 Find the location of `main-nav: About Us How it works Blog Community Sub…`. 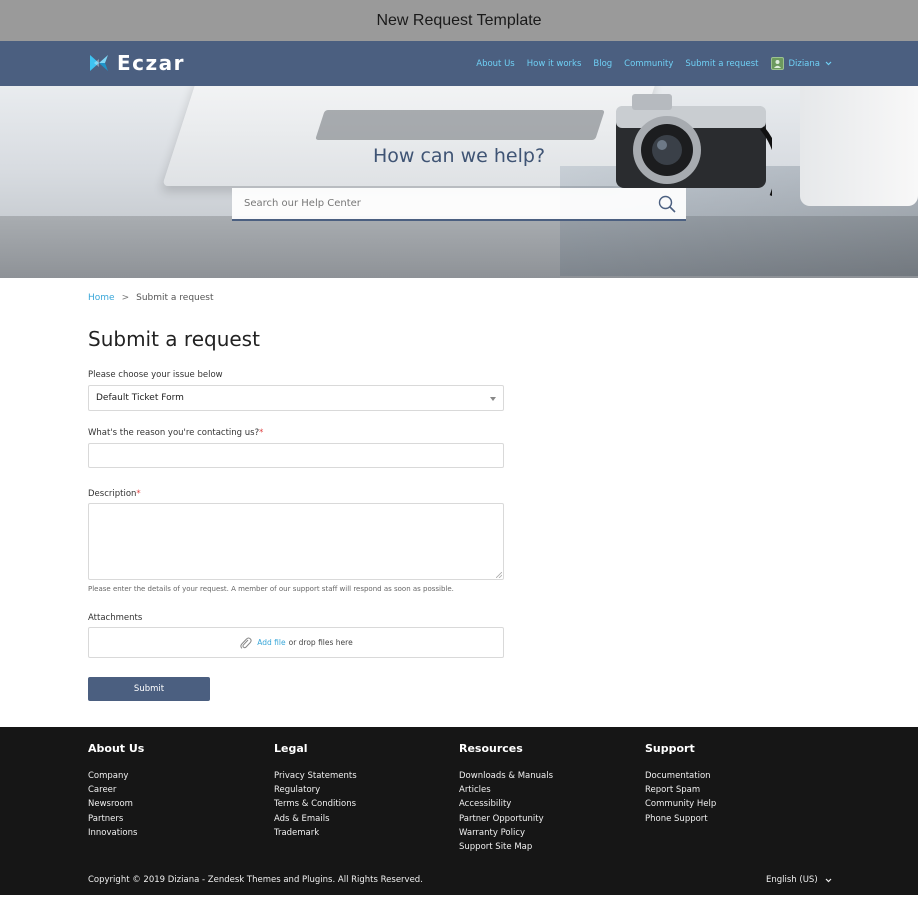

main-nav: About Us How it works Blog Community Sub… is located at coordinates (648, 63).